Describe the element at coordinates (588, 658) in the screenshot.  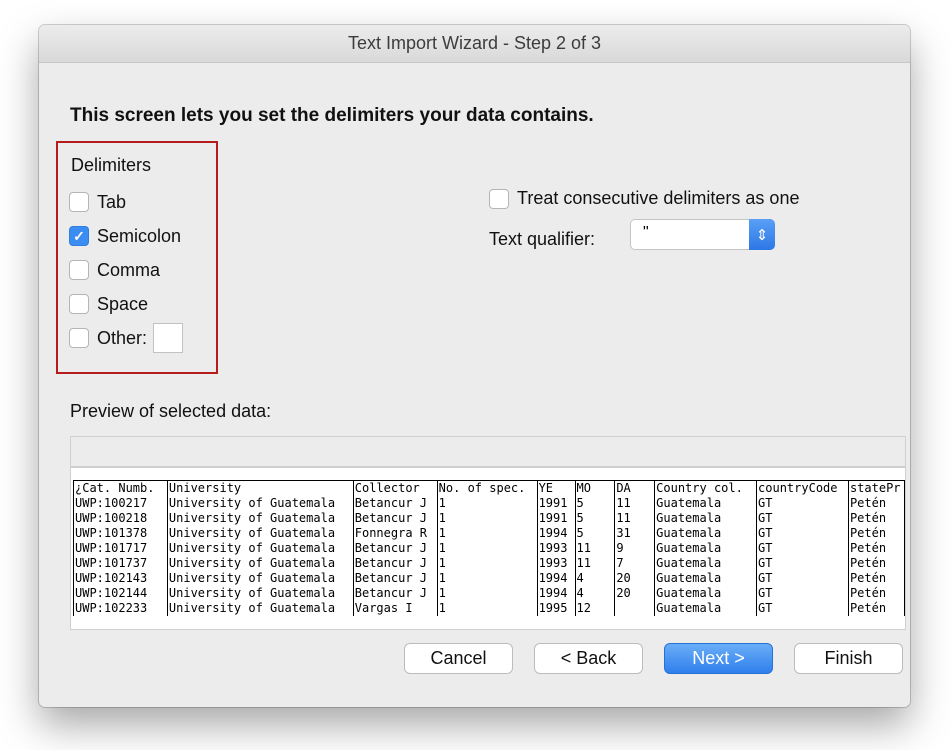
I see `back-button: < Back` at that location.